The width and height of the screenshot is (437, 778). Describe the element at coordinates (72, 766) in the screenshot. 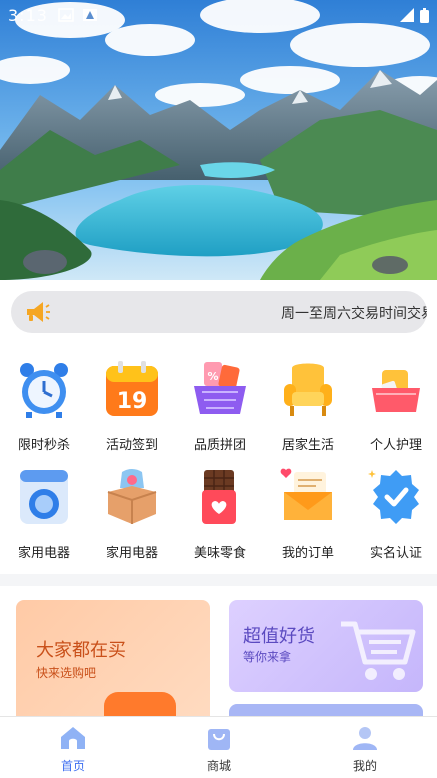

I see `tab-label: 首页` at that location.